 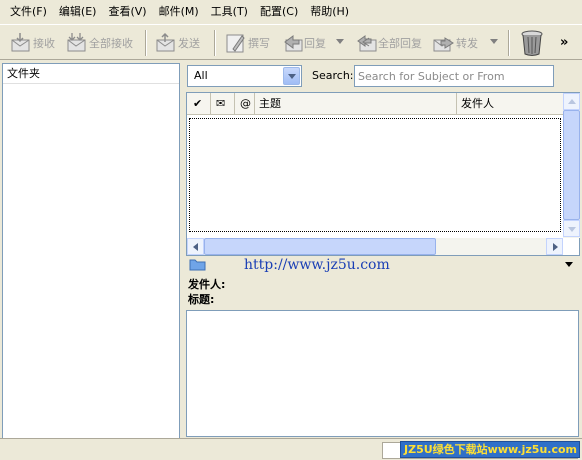 What do you see at coordinates (111, 43) in the screenshot?
I see `receive-all-label: 全部接收` at bounding box center [111, 43].